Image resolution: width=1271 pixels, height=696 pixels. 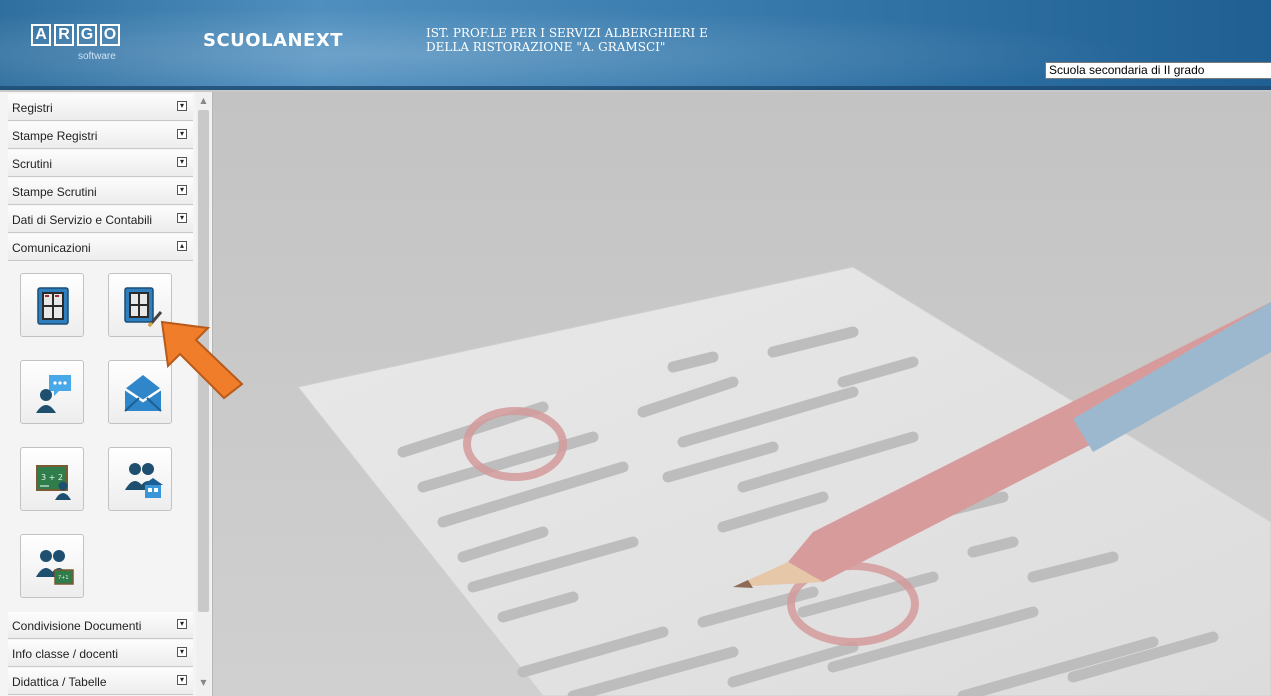 I want to click on menu-section-info-classe: Info classe / docenti ▾, so click(x=100, y=653).